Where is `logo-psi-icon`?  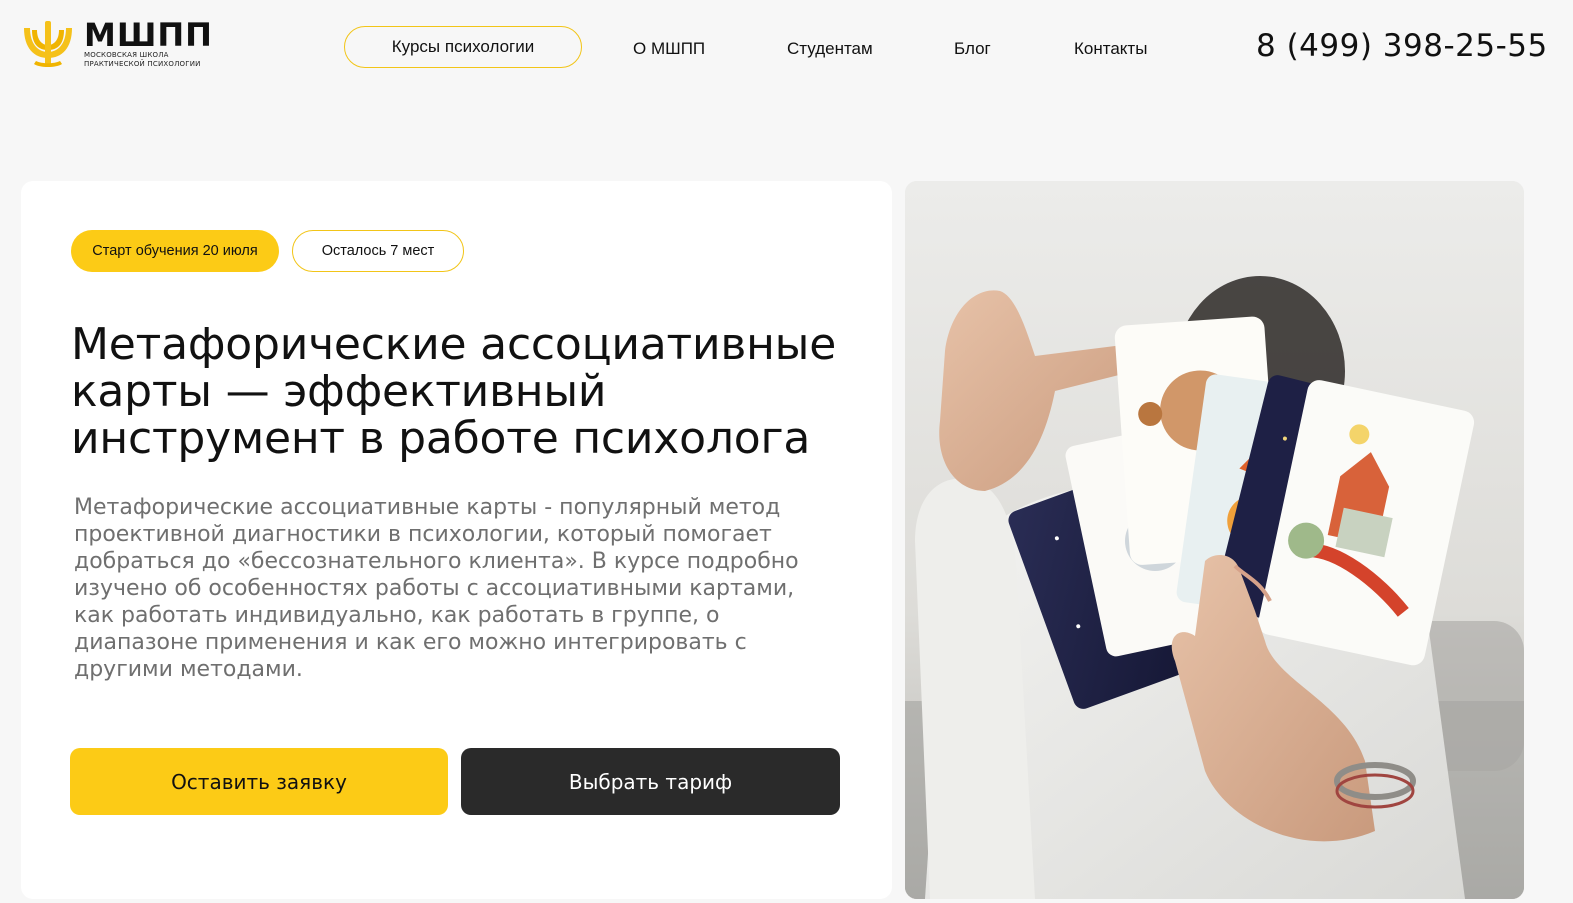
logo-psi-icon is located at coordinates (48, 44).